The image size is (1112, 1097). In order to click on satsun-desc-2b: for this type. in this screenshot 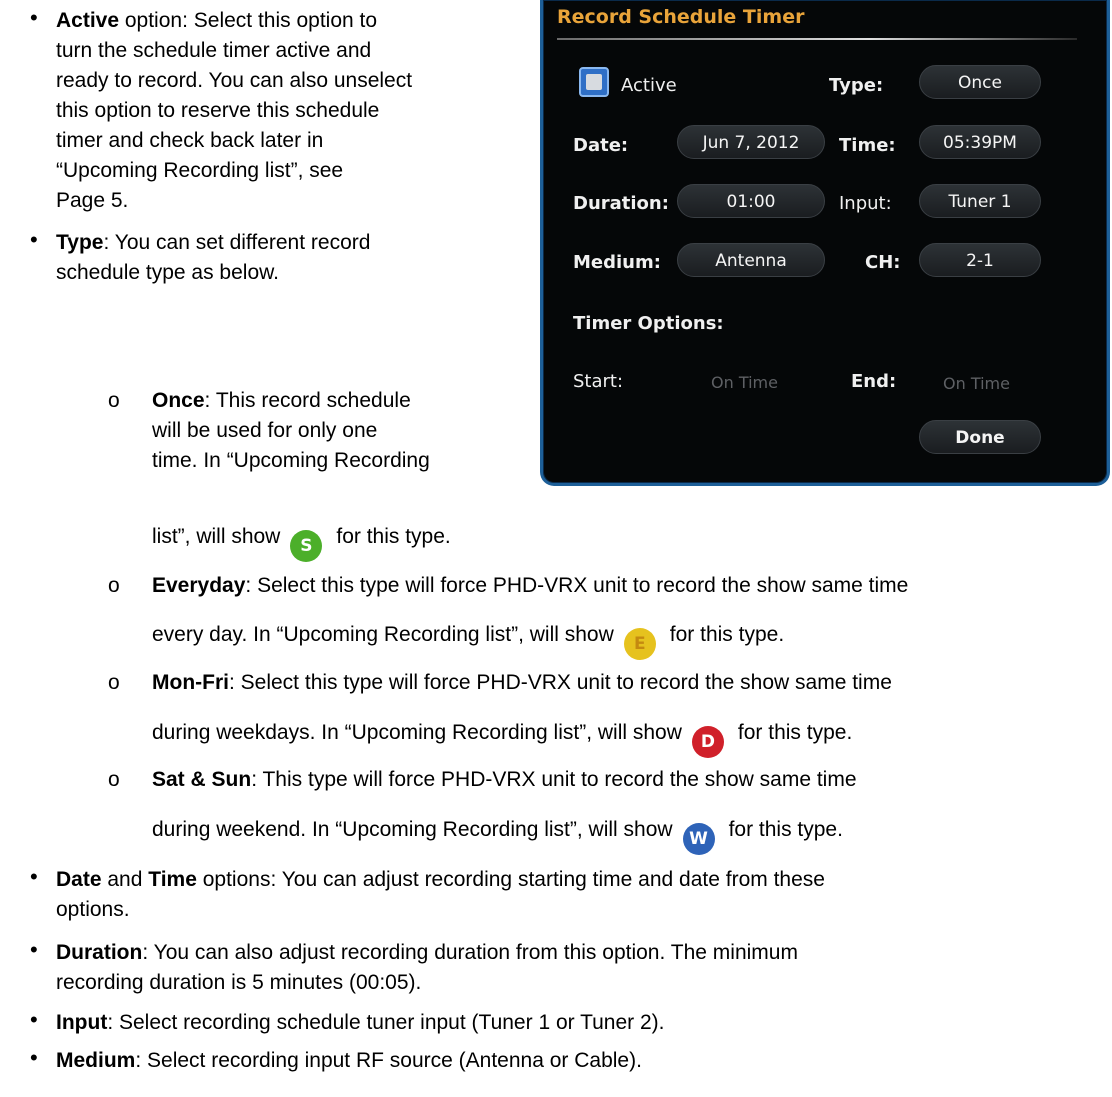, I will do `click(785, 829)`.